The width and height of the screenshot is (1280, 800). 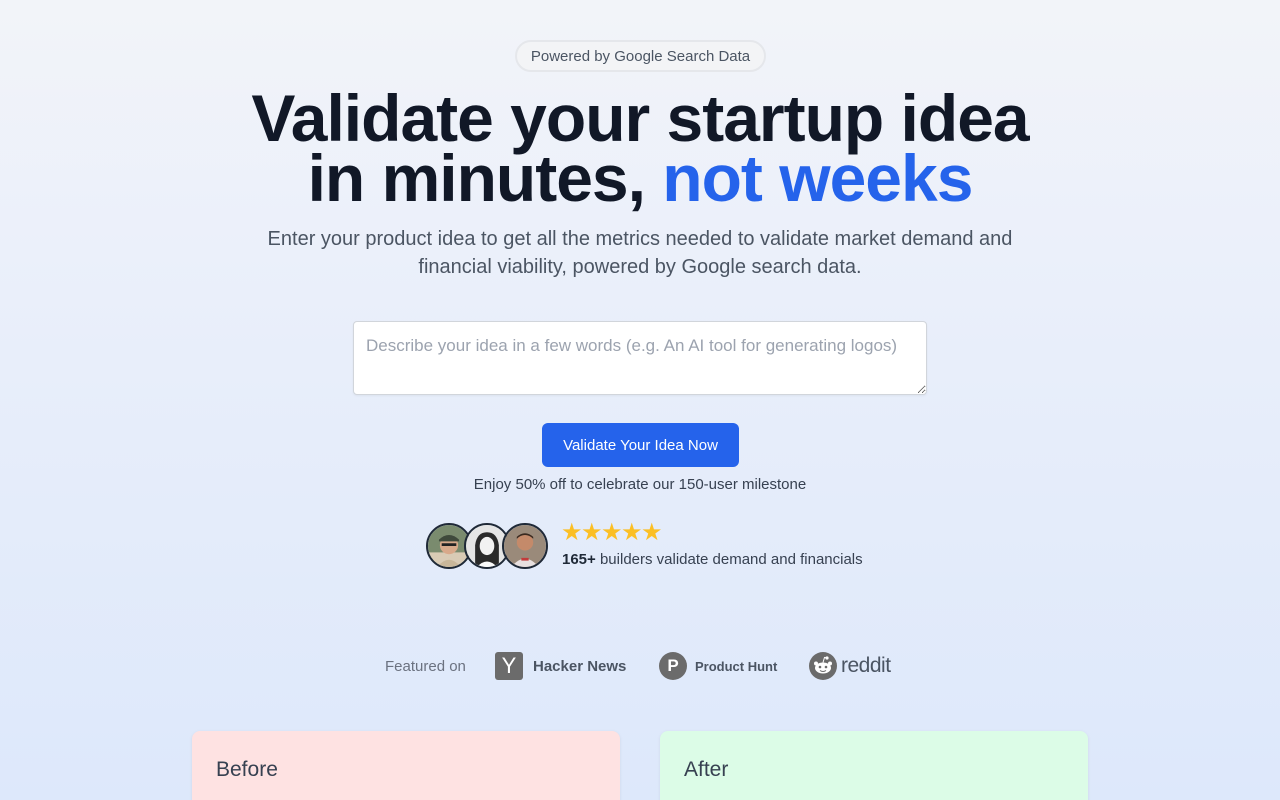 I want to click on before-card-title: Before, so click(x=247, y=769).